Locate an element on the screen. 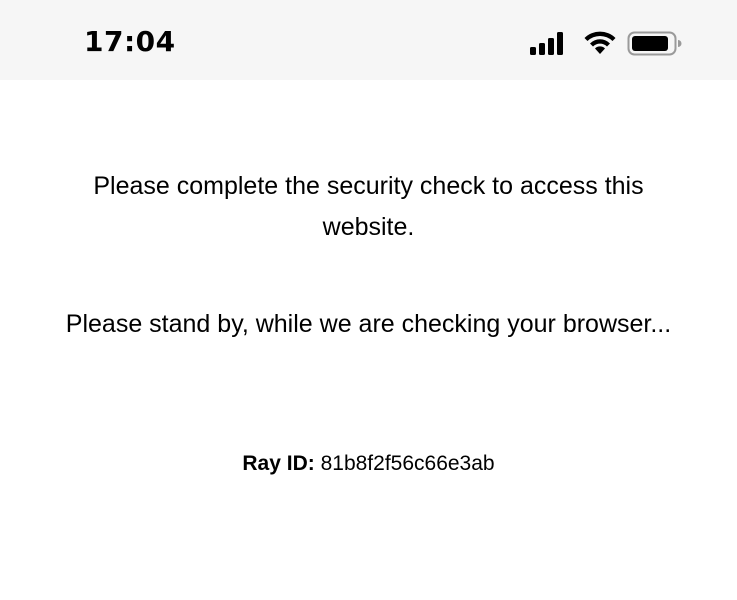 Image resolution: width=737 pixels, height=600 pixels. status-bar: 17:04 is located at coordinates (368, 40).